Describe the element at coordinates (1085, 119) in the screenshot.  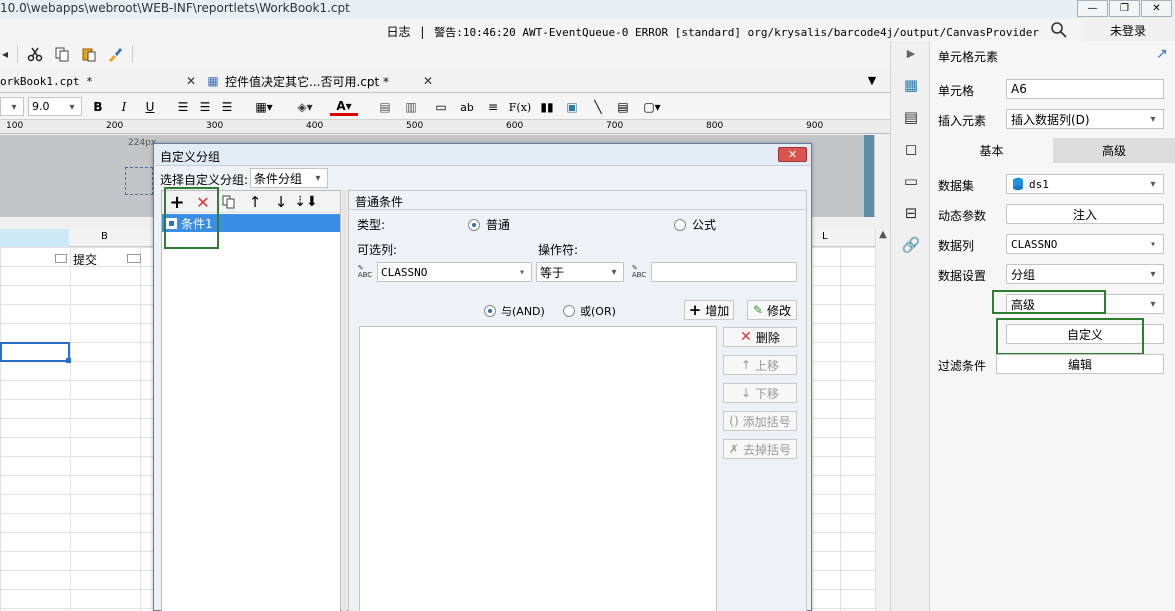
I see `insert-element-select: 插入数据列(D) ▾` at that location.